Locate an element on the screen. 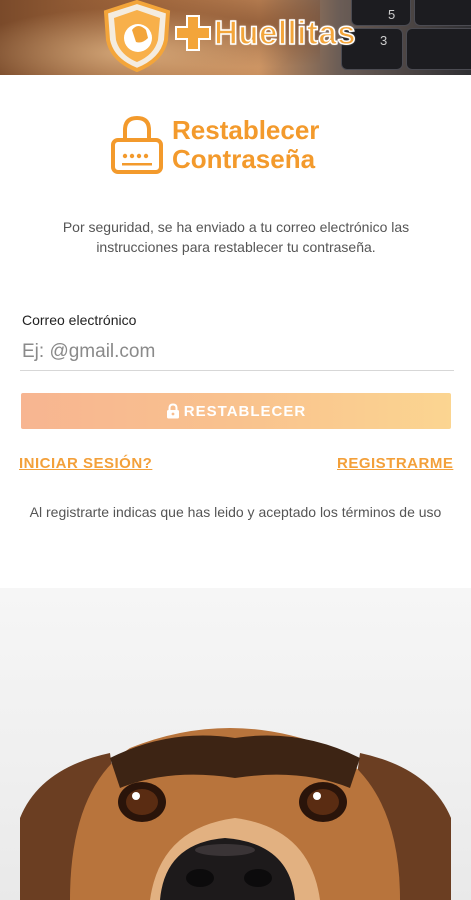 Image resolution: width=471 pixels, height=900 pixels. keyboard-key-label: 3 is located at coordinates (384, 40).